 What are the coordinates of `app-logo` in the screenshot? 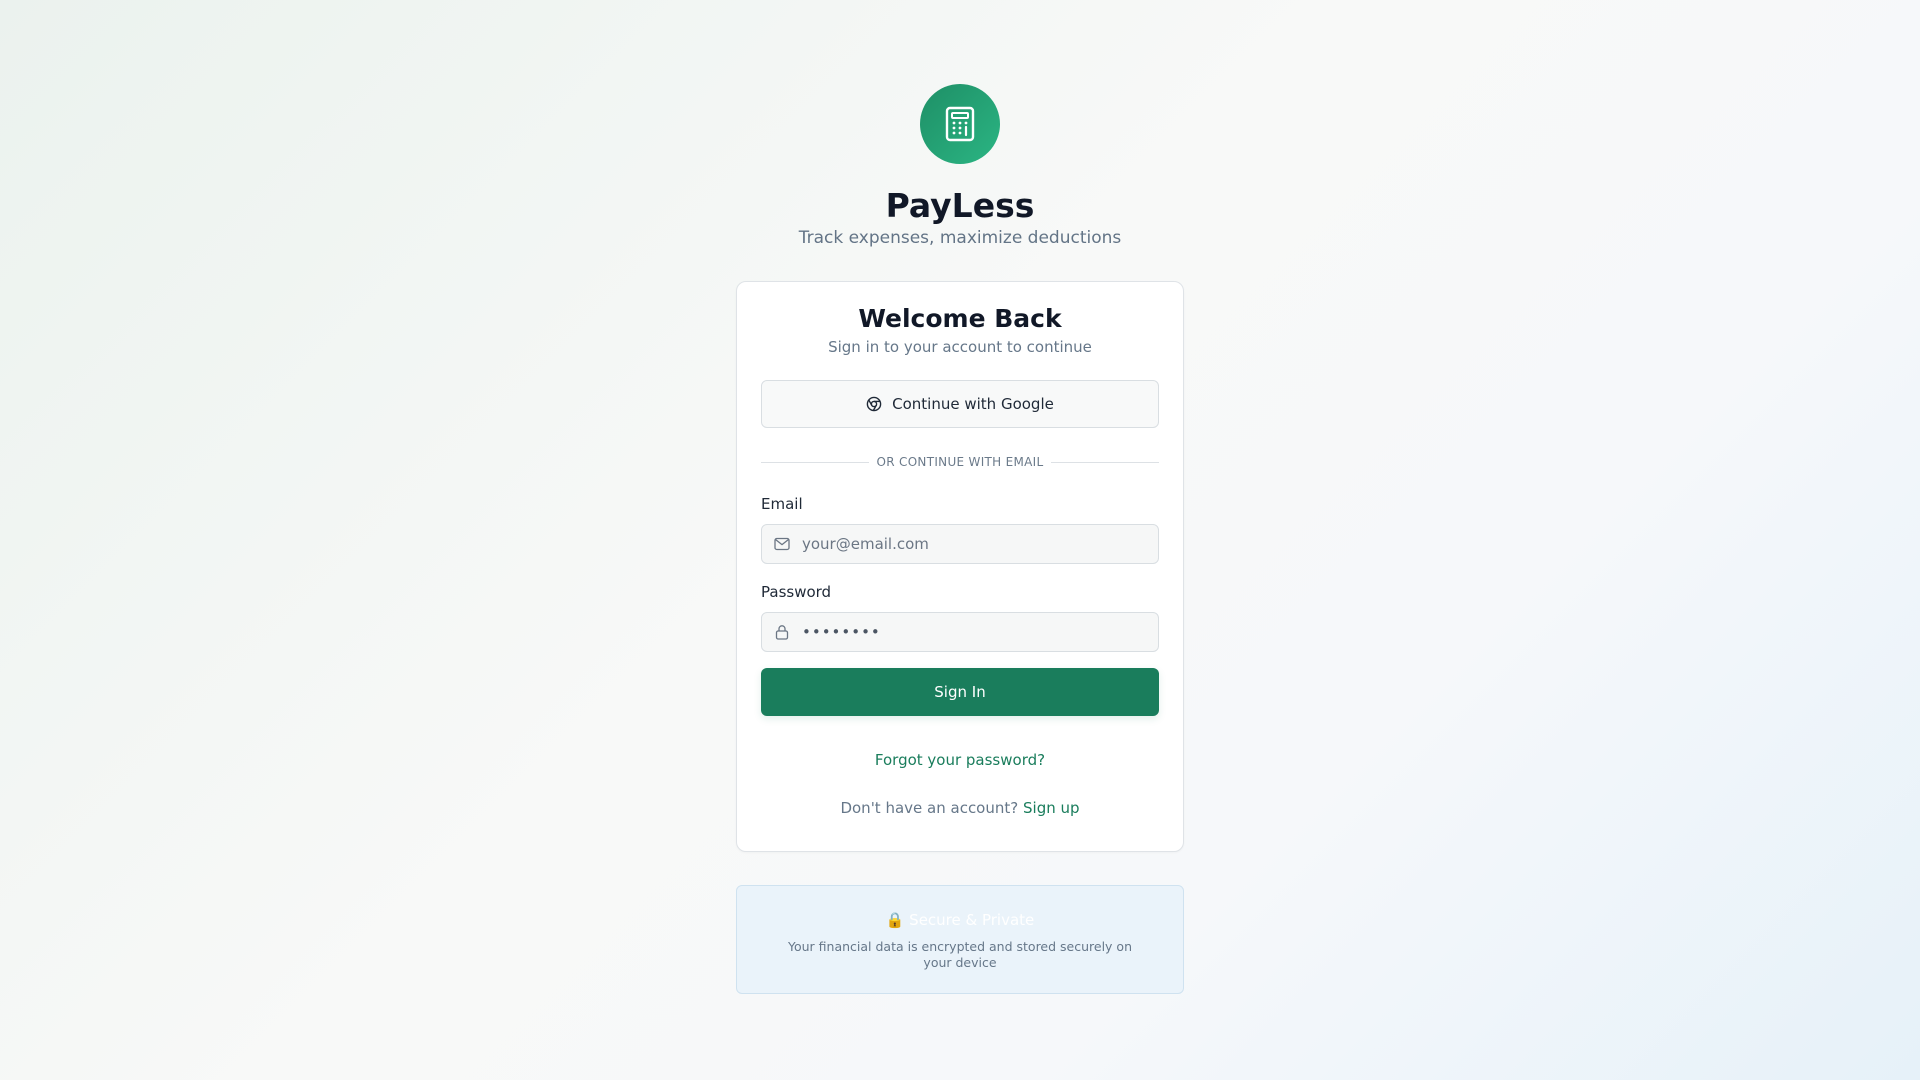 It's located at (960, 124).